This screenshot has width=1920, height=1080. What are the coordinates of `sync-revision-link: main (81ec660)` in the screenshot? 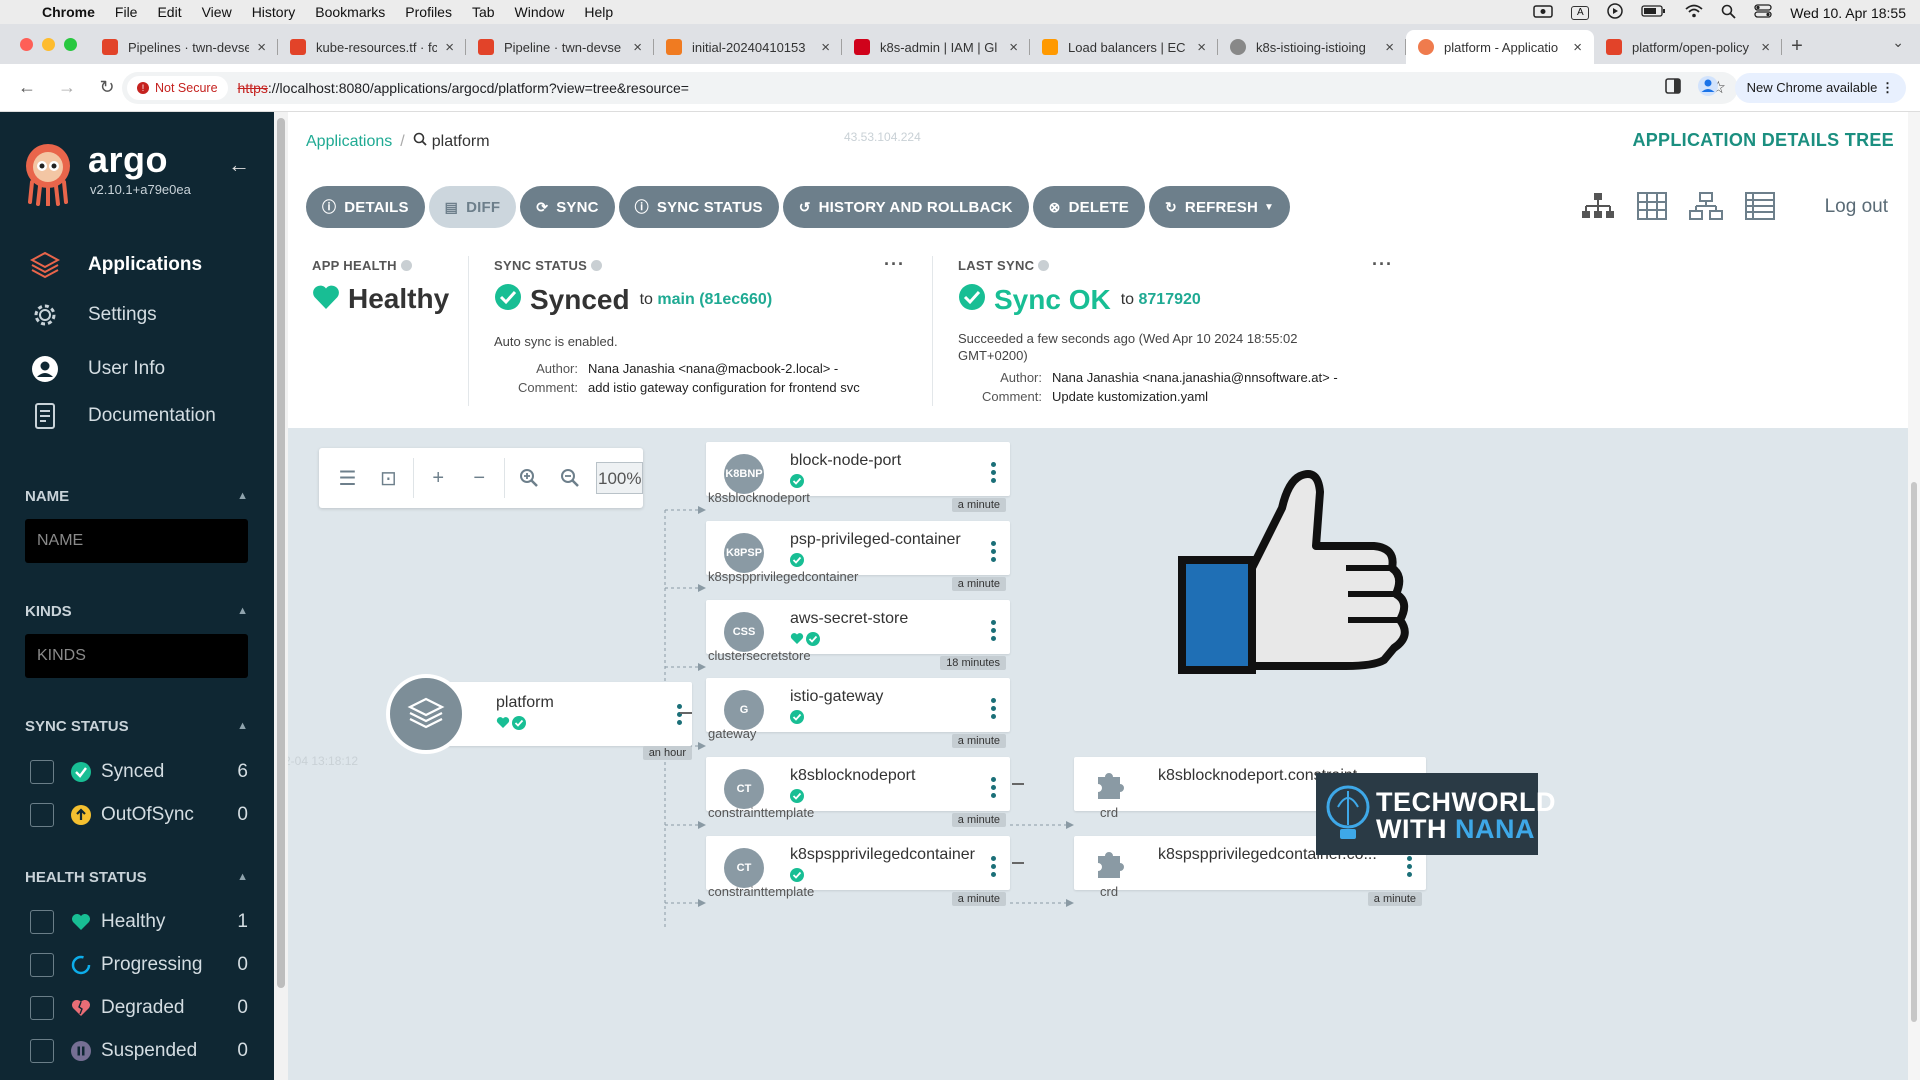 It's located at (714, 299).